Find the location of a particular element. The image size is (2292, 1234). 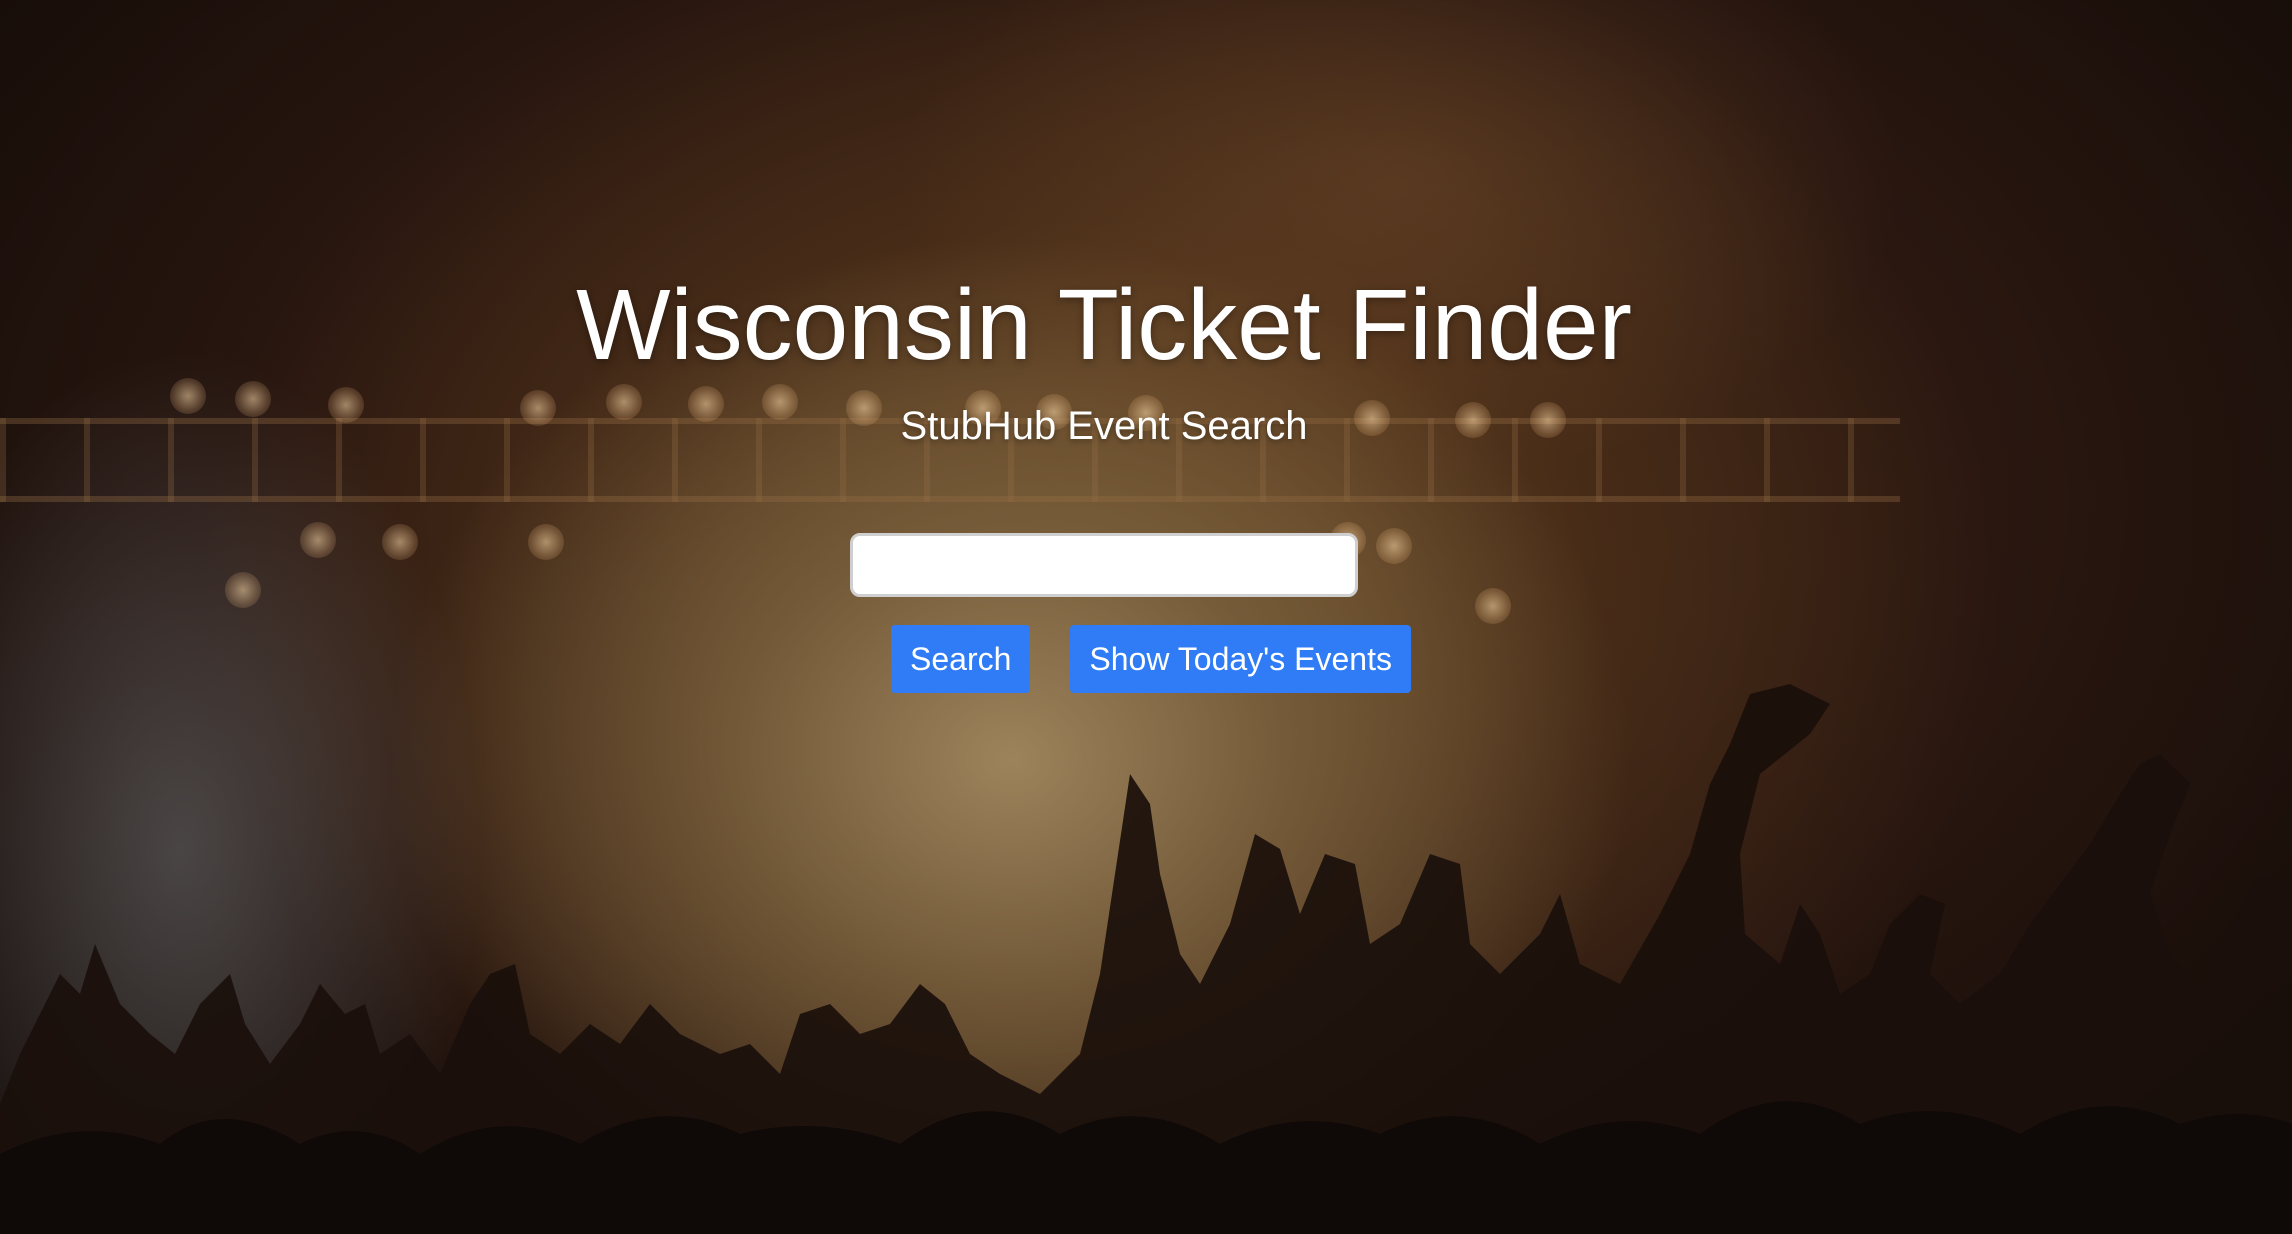

page-title: Wisconsin Ticket Finder is located at coordinates (1104, 325).